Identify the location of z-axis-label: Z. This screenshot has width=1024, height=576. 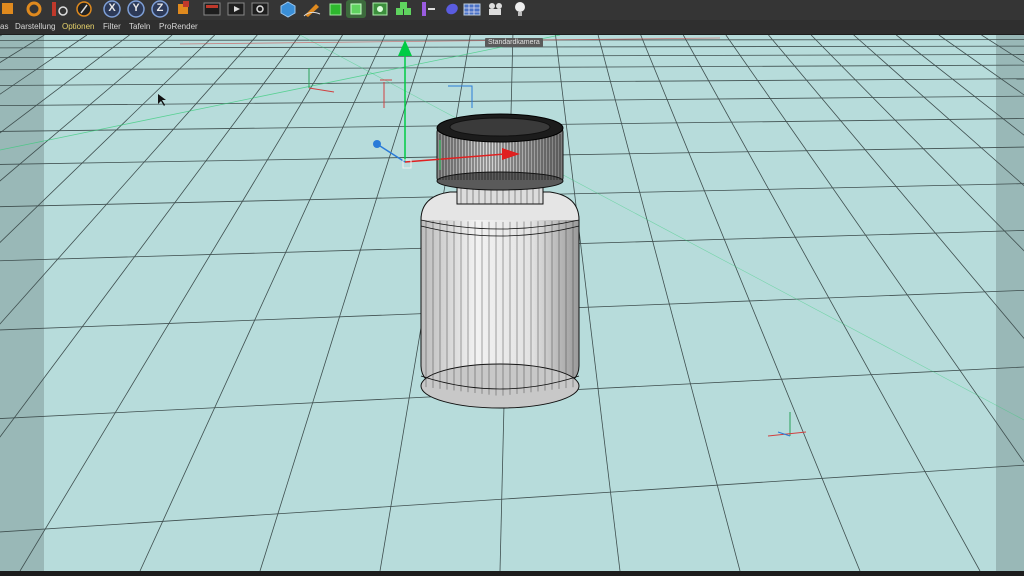
(160, 8).